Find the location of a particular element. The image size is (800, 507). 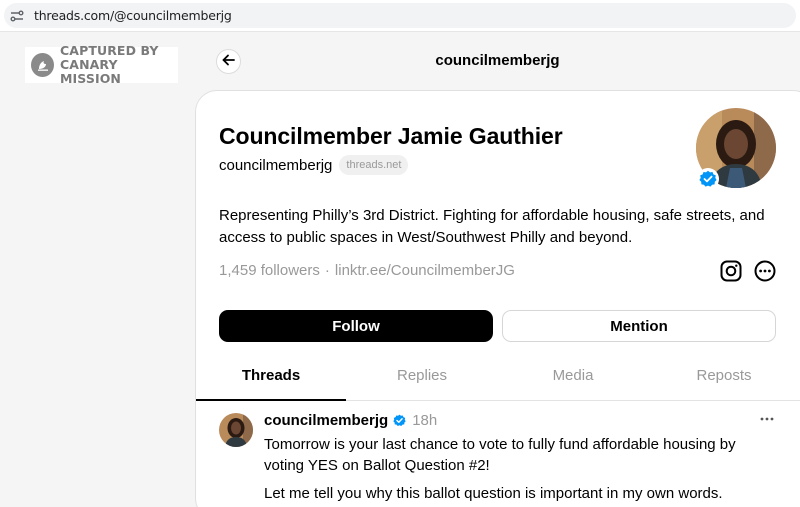

canary-logo-icon is located at coordinates (43, 65).